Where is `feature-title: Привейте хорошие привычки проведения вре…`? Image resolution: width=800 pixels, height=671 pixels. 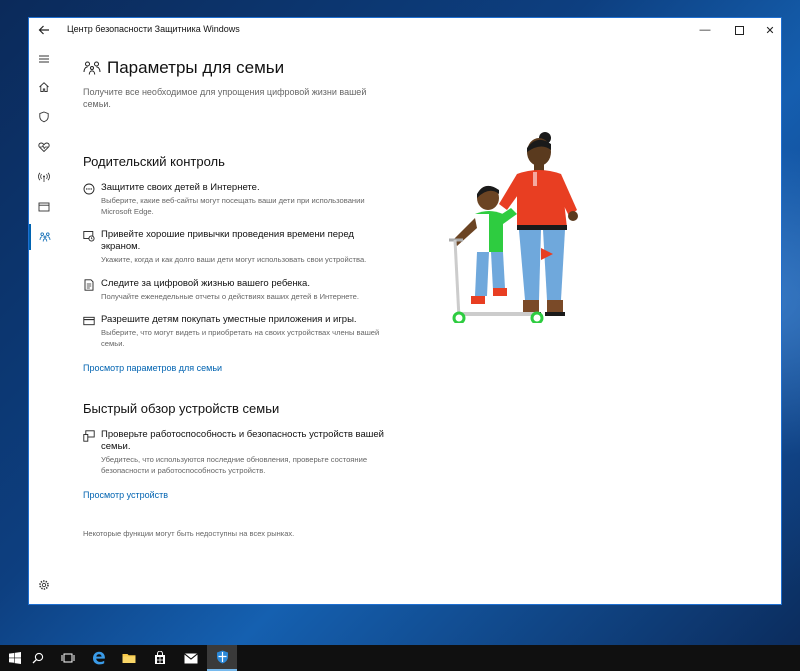 feature-title: Привейте хорошие привычки проведения вре… is located at coordinates (227, 240).